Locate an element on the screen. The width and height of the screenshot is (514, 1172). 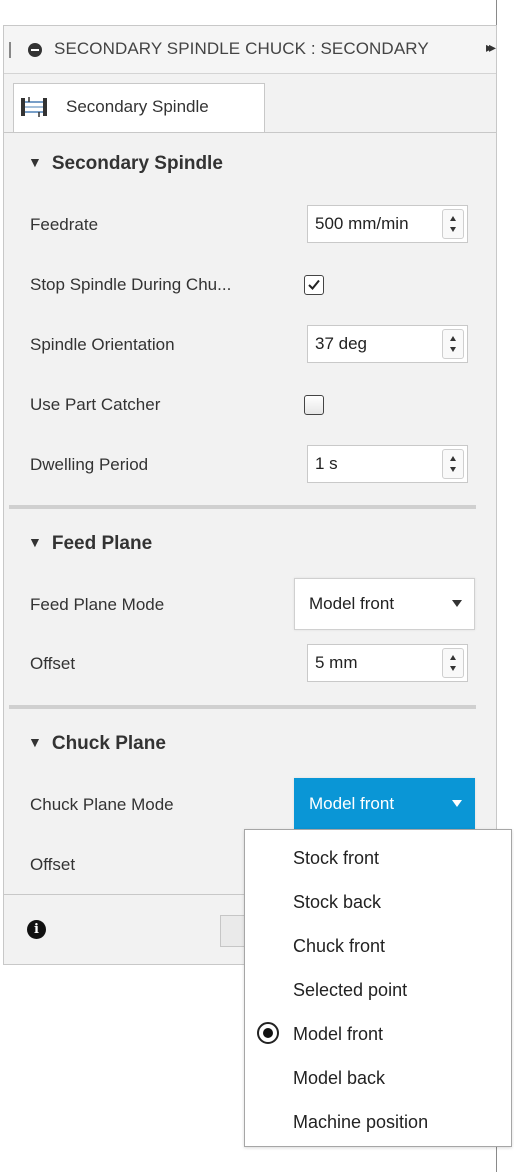
dropdown-option-machine-position: Machine position is located at coordinates (378, 1124).